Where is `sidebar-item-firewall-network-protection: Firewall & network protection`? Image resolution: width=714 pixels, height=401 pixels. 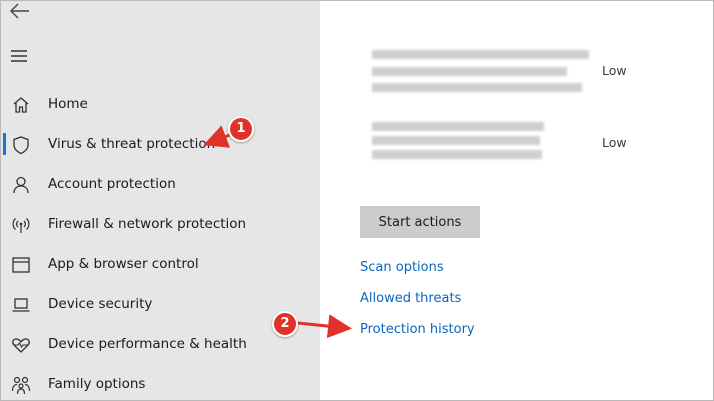 sidebar-item-firewall-network-protection: Firewall & network protection is located at coordinates (160, 224).